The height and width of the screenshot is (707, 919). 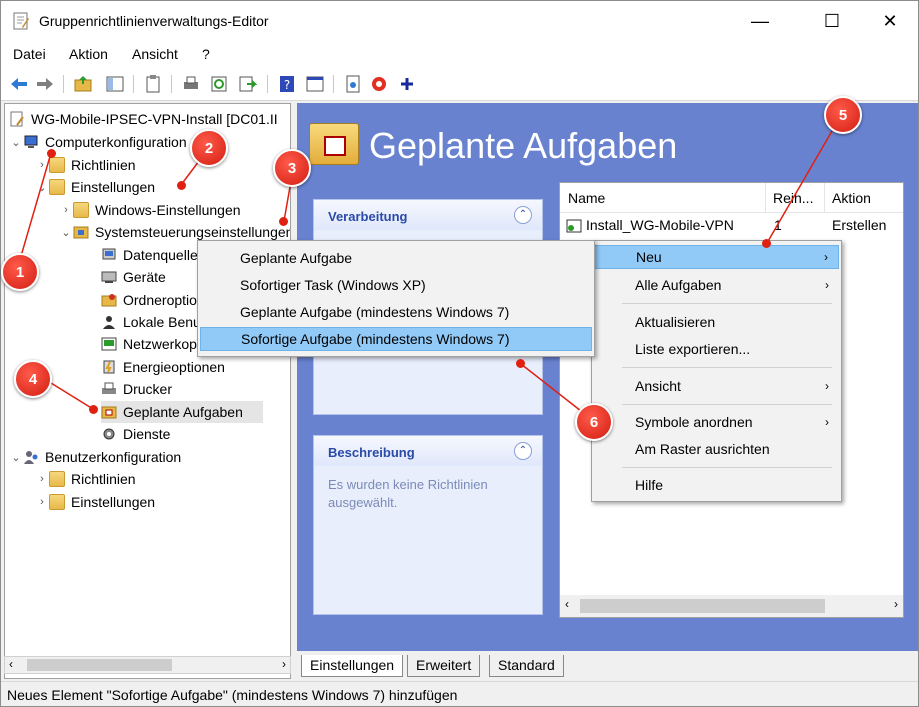 What do you see at coordinates (95, 502) in the screenshot?
I see `tree-einstellungen-2: › Einstellungen` at bounding box center [95, 502].